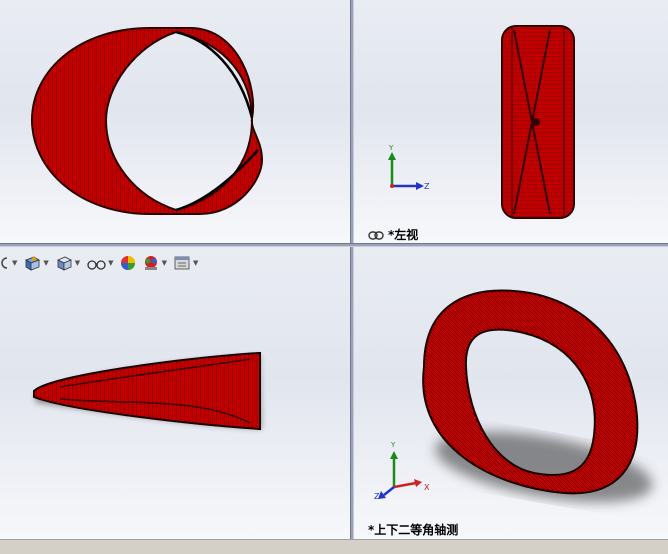 Image resolution: width=668 pixels, height=554 pixels. I want to click on viewport-splitter-horizontal, so click(334, 245).